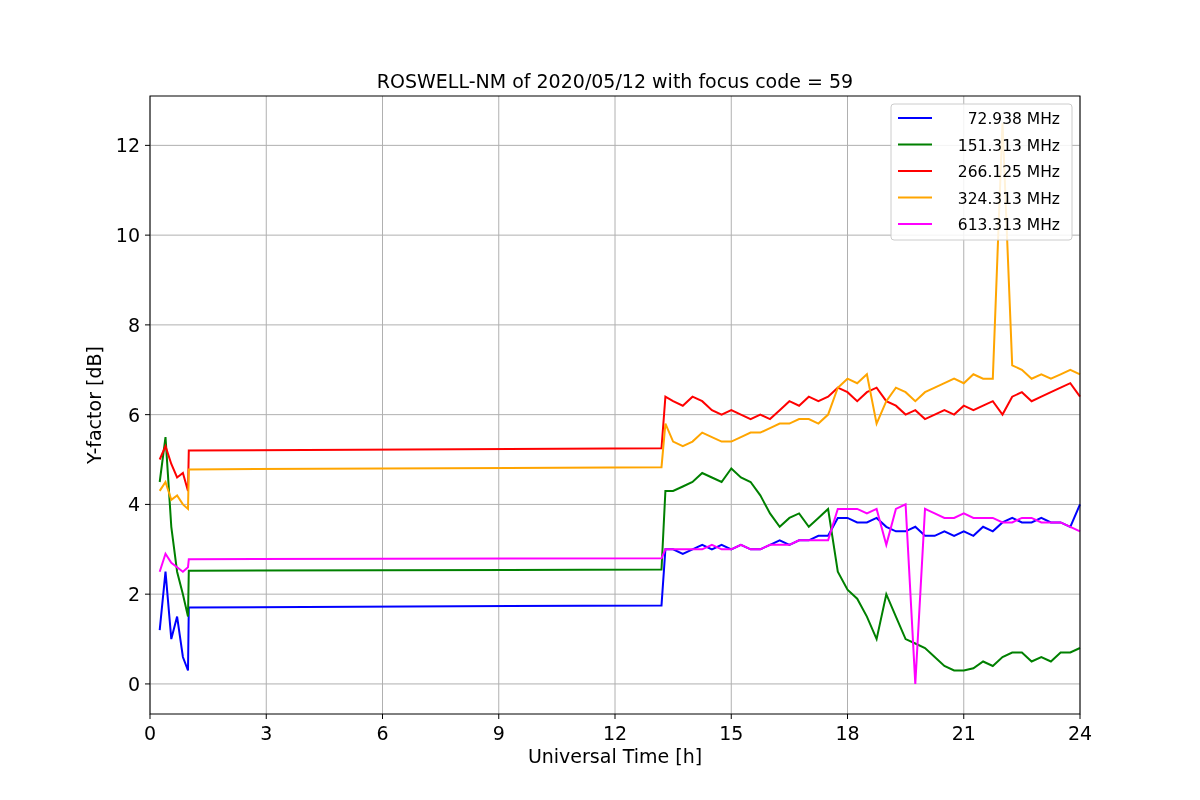 The image size is (1200, 800). I want to click on x-tick-label: 3, so click(266, 733).